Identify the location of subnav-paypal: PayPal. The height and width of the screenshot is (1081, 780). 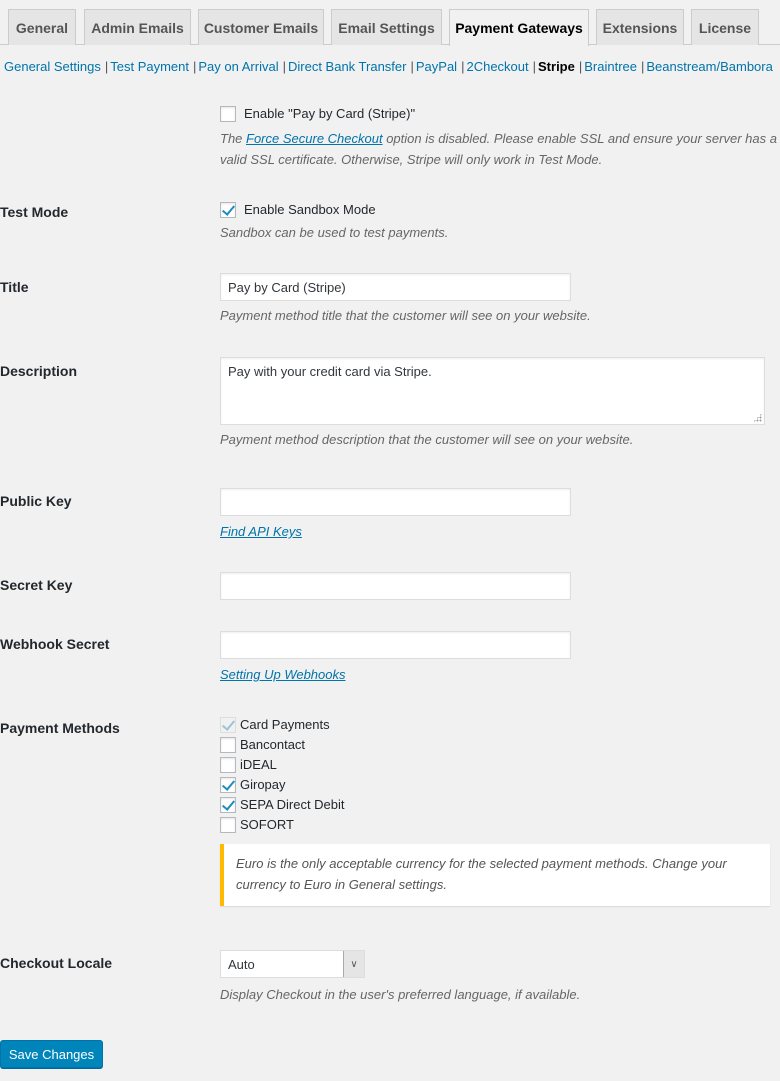
(436, 66).